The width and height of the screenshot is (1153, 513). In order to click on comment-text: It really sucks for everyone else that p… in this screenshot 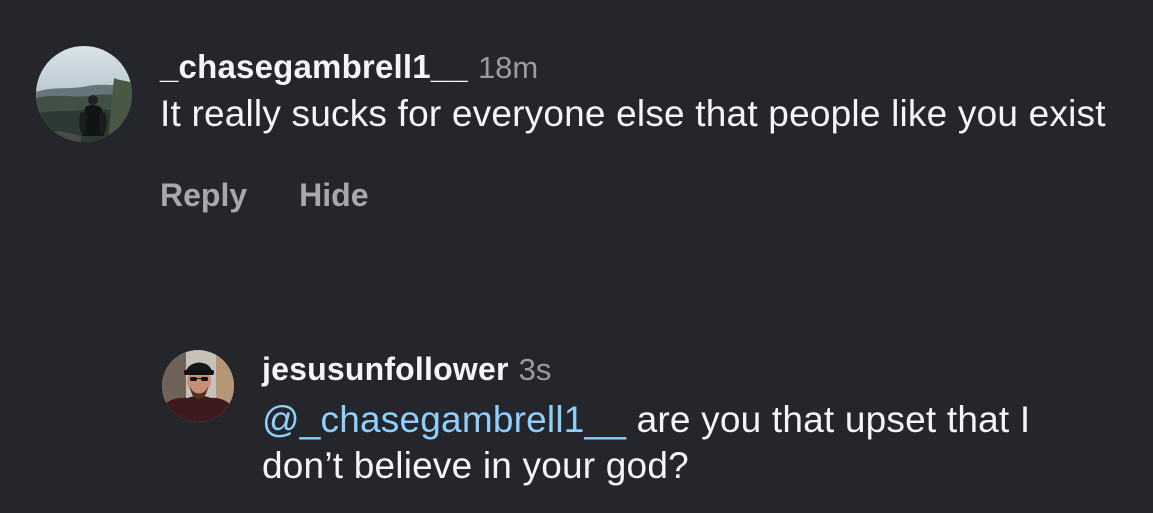, I will do `click(633, 113)`.